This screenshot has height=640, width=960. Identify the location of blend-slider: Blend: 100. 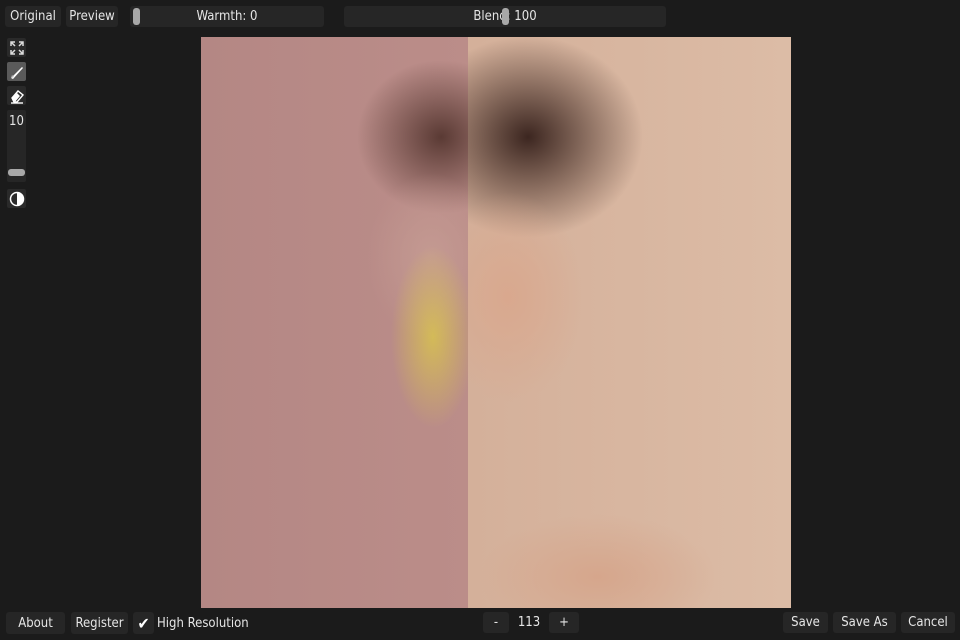
(505, 16).